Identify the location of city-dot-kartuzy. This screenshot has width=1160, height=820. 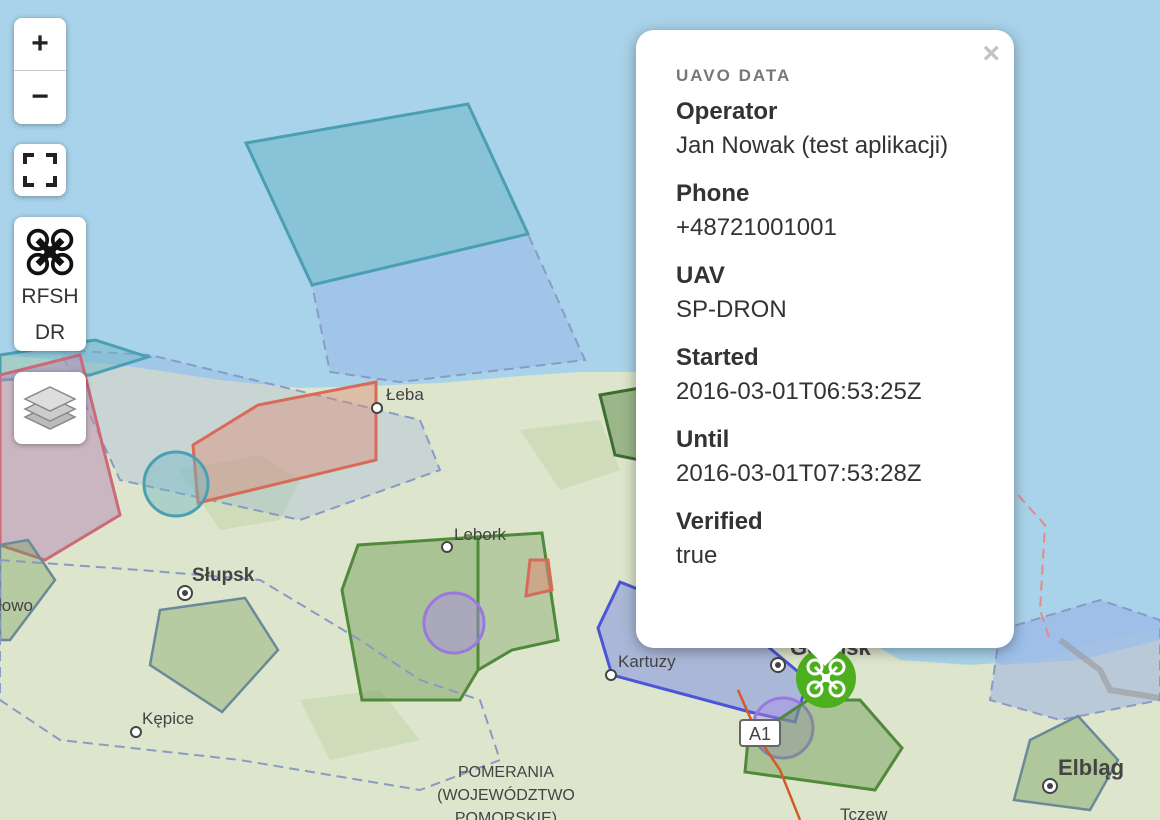
(611, 675).